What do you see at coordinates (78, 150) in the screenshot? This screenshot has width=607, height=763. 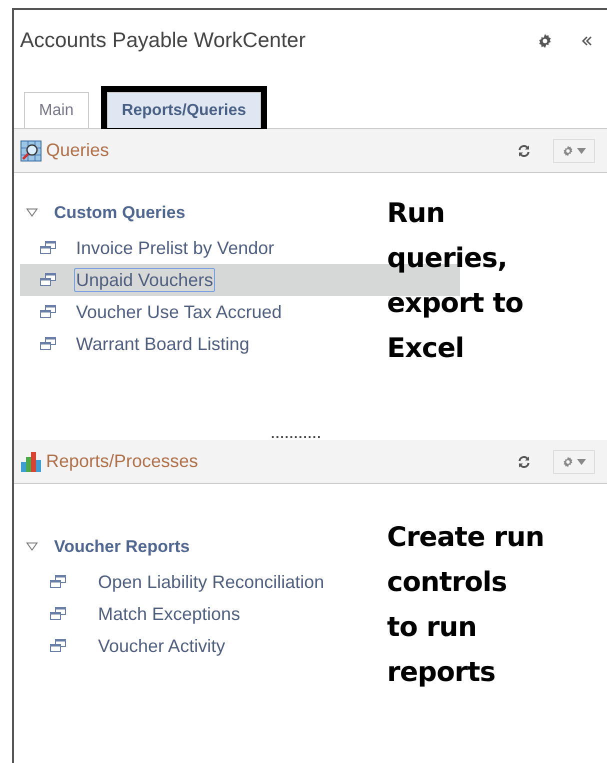 I see `section-title: Queries` at bounding box center [78, 150].